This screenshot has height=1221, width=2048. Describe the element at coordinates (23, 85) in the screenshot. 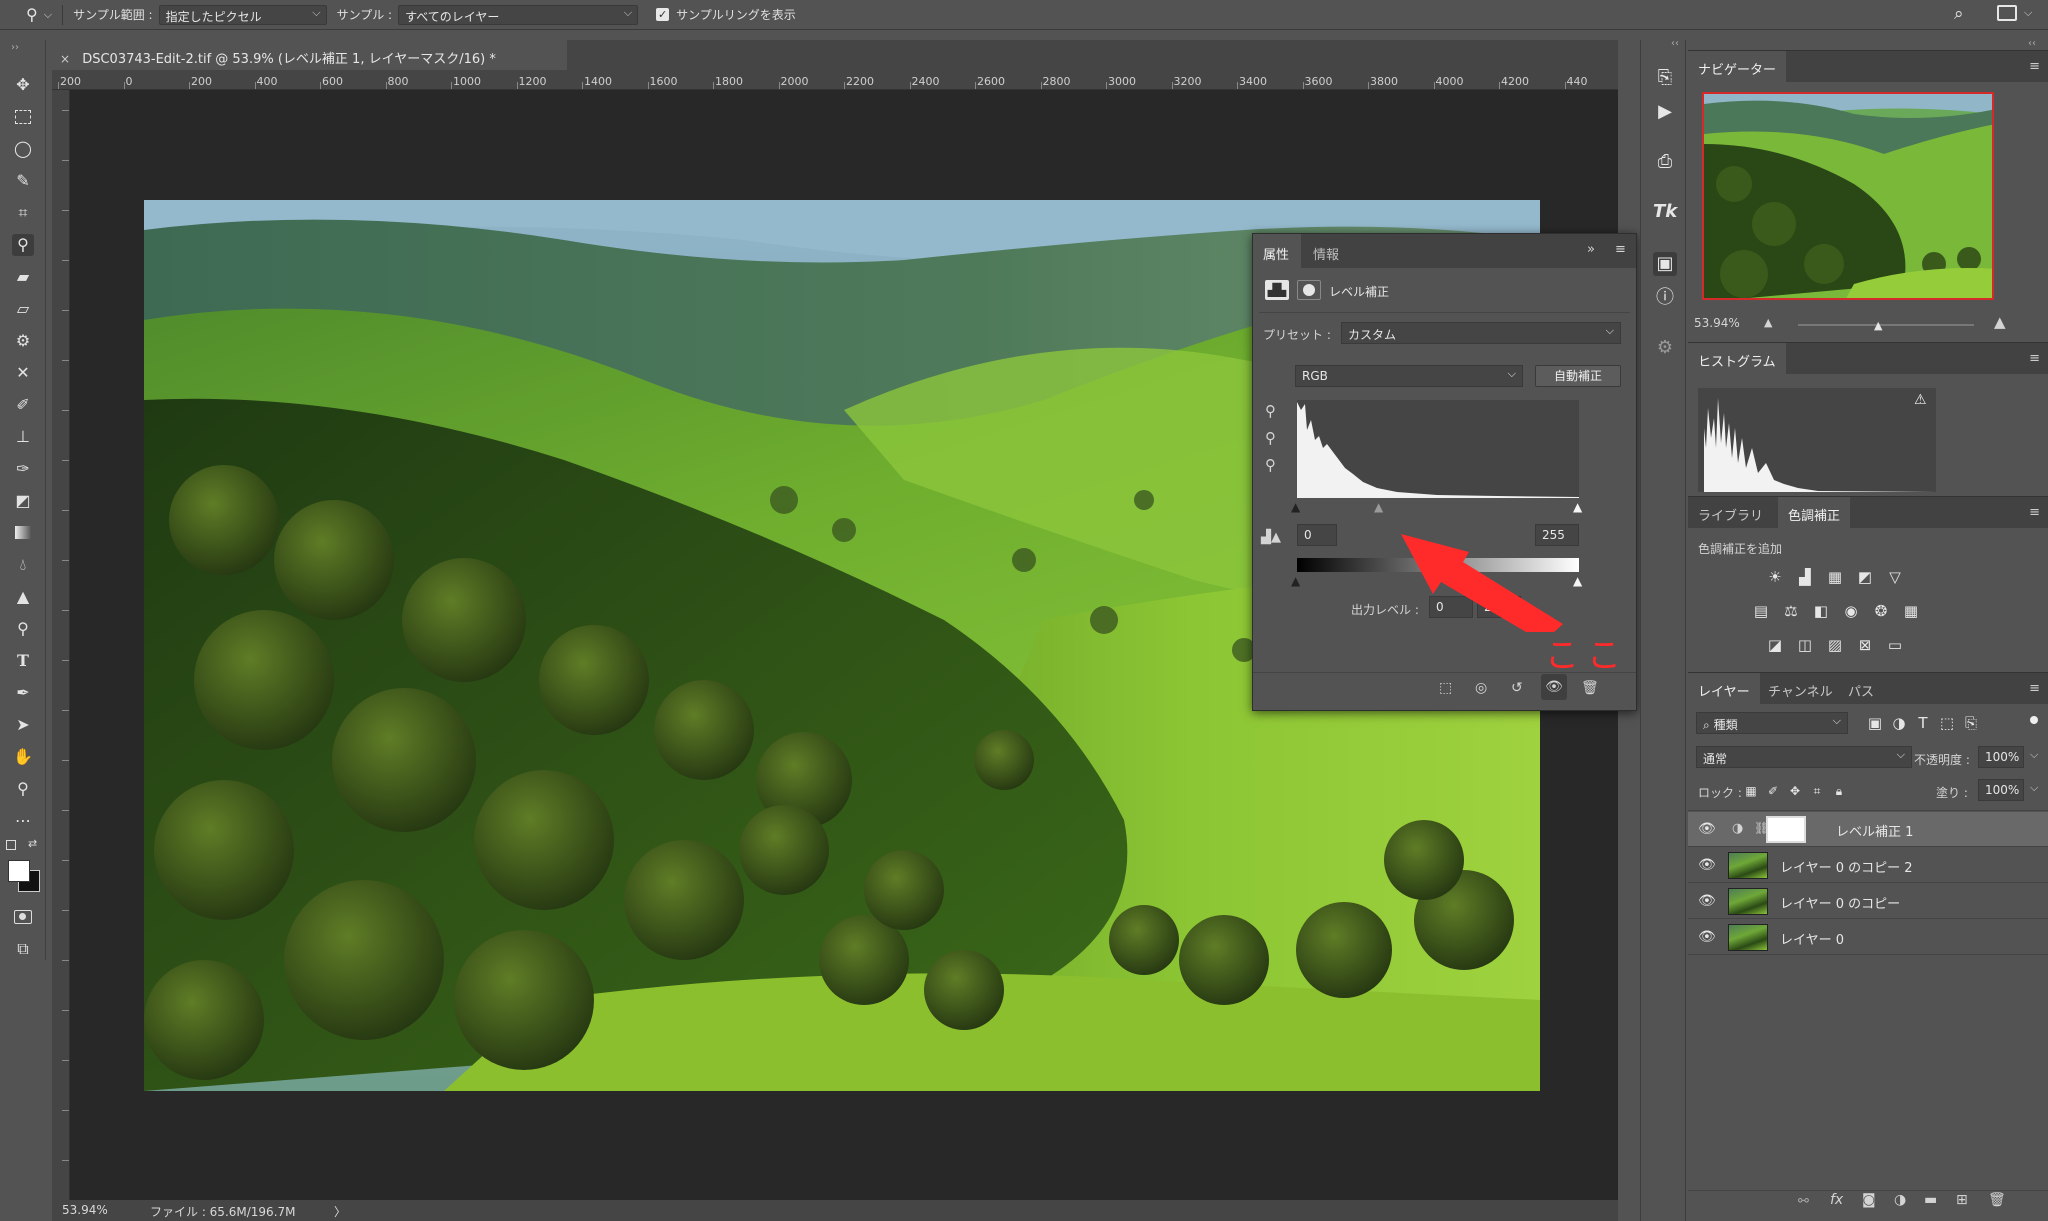

I see `move-tool-icon: ✥` at that location.